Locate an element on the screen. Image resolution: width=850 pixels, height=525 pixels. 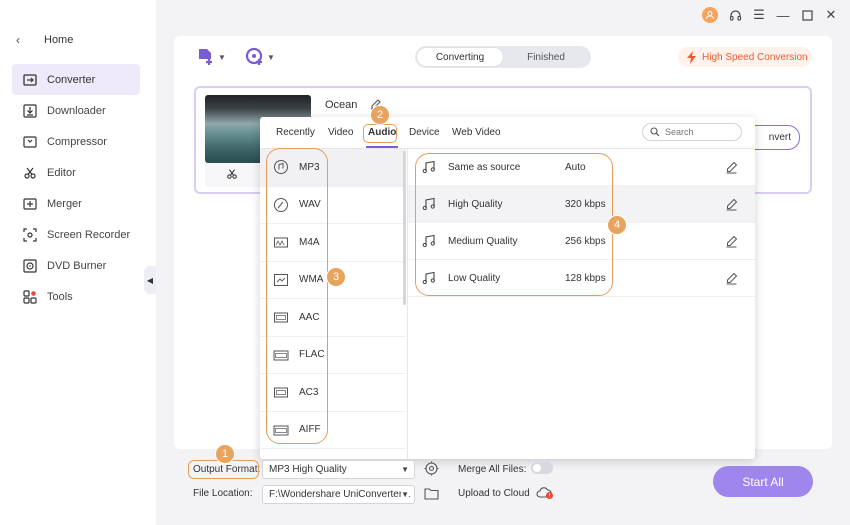
sidebar-item-downloader: Downloader is located at coordinates (76, 110).